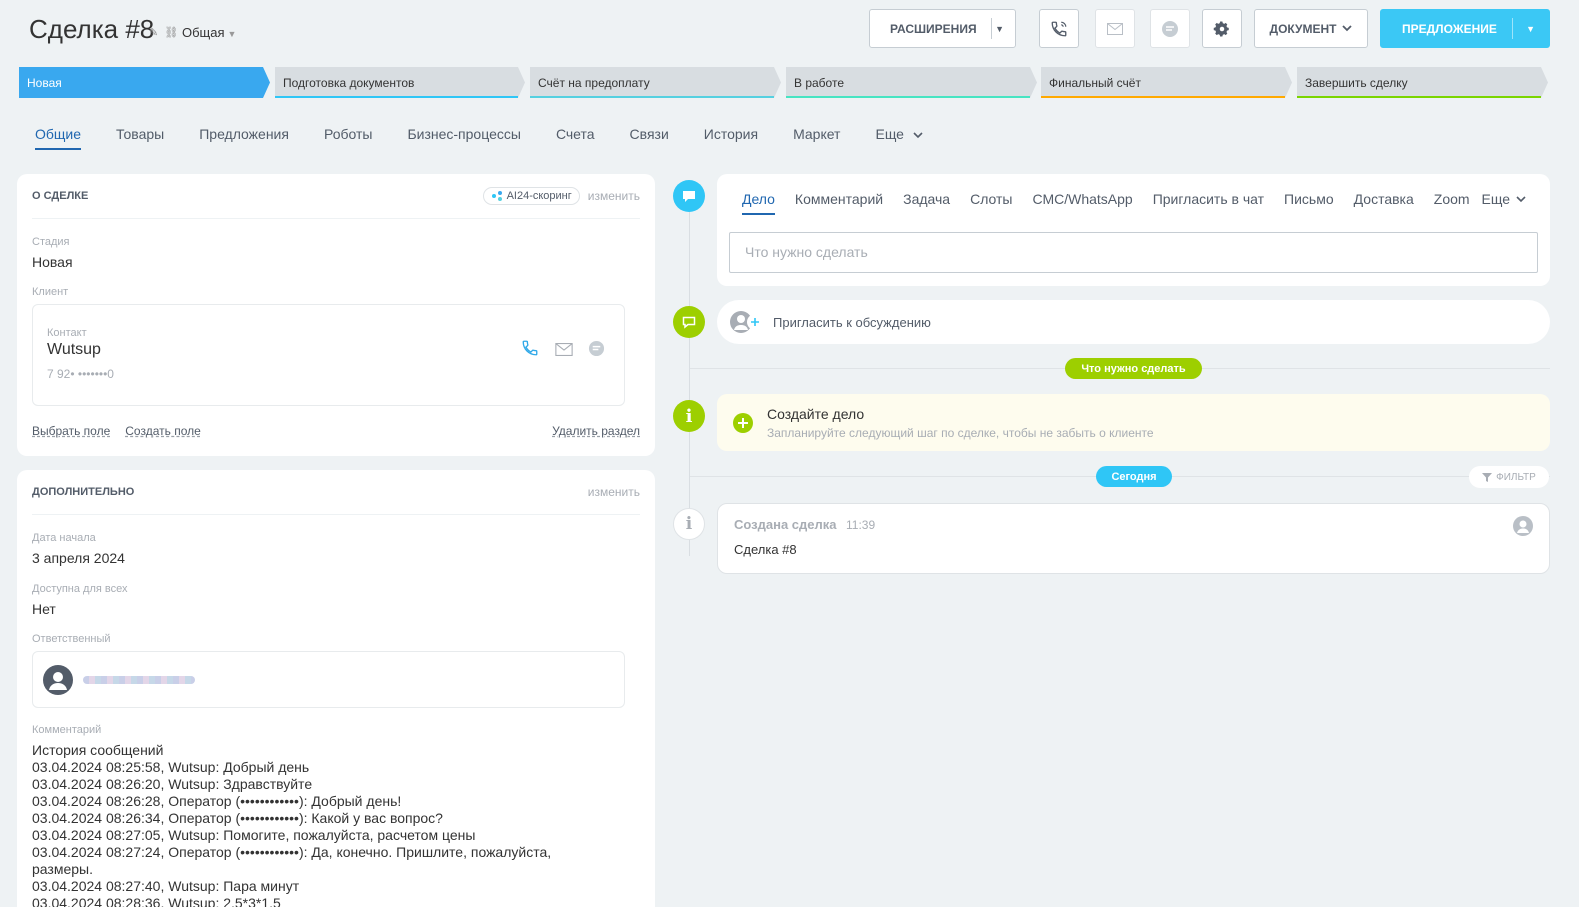 The width and height of the screenshot is (1579, 907). What do you see at coordinates (1166, 82) in the screenshot?
I see `stage-final-invoice: Финальный счёт` at bounding box center [1166, 82].